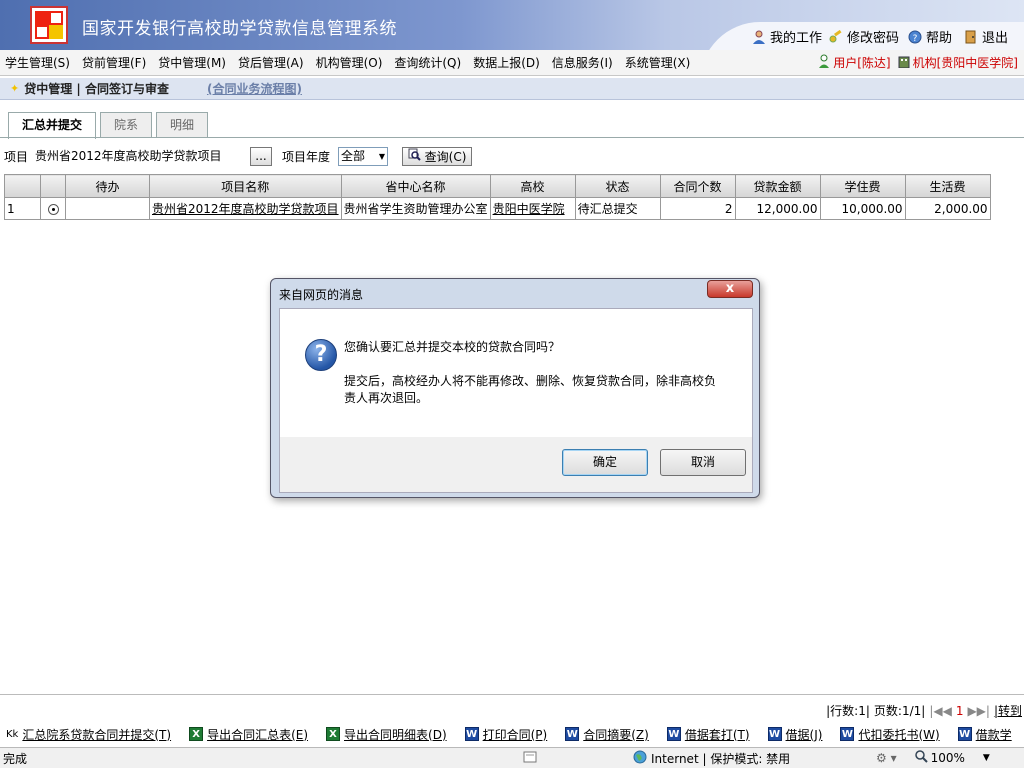 The height and width of the screenshot is (768, 1024). Describe the element at coordinates (640, 758) in the screenshot. I see `globe-icon` at that location.